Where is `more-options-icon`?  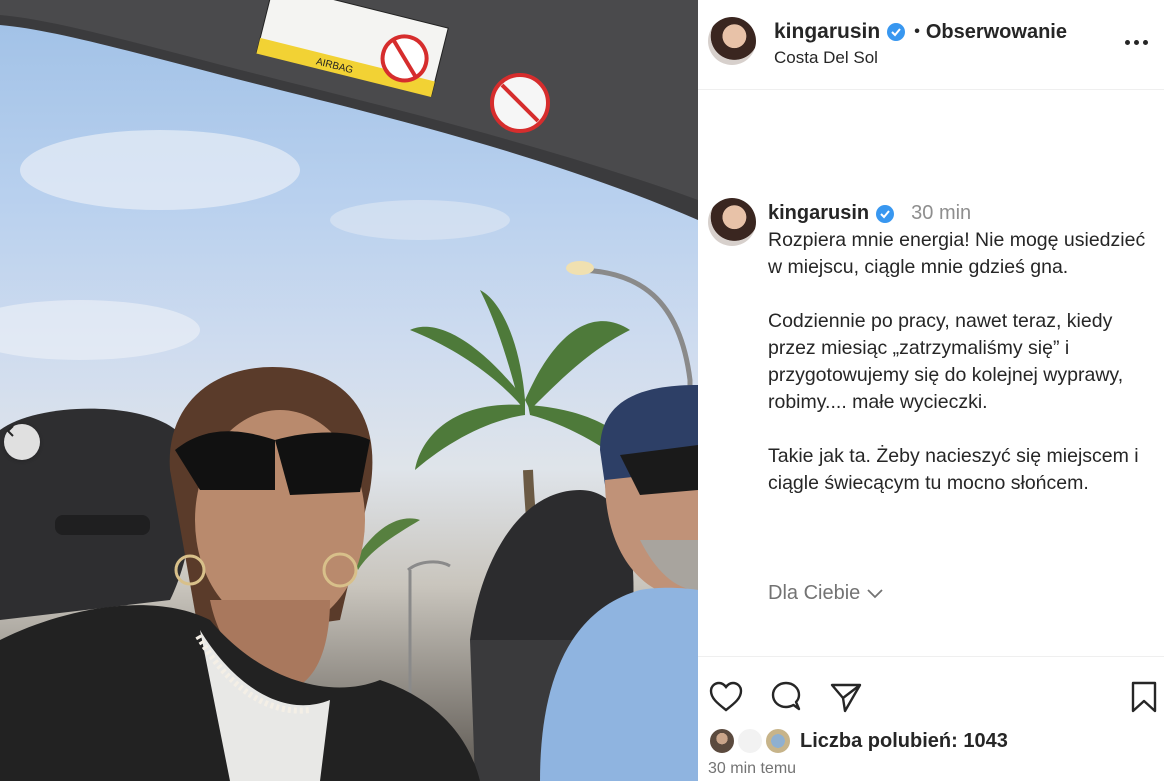
more-options-icon is located at coordinates (1136, 42).